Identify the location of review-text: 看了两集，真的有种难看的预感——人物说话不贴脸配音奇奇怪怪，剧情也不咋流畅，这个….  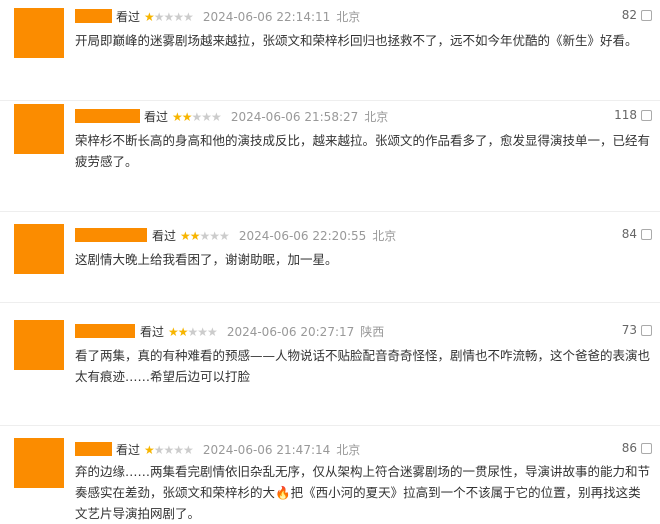
(363, 366).